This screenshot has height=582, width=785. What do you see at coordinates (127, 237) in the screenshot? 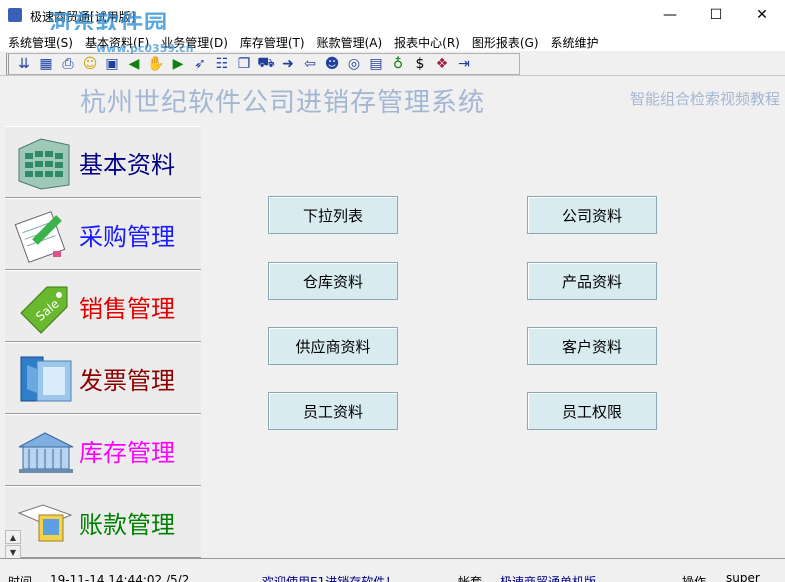
I see `sidebar-item-label: 采购管理` at bounding box center [127, 237].